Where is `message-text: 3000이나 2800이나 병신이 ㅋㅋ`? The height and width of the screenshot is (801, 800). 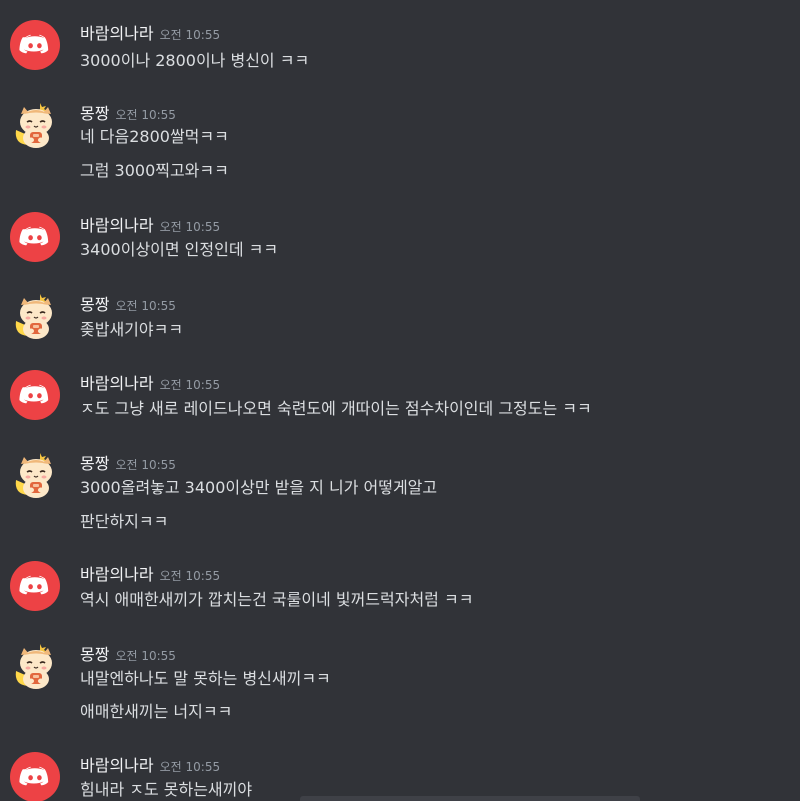 message-text: 3000이나 2800이나 병신이 ㅋㅋ is located at coordinates (195, 60).